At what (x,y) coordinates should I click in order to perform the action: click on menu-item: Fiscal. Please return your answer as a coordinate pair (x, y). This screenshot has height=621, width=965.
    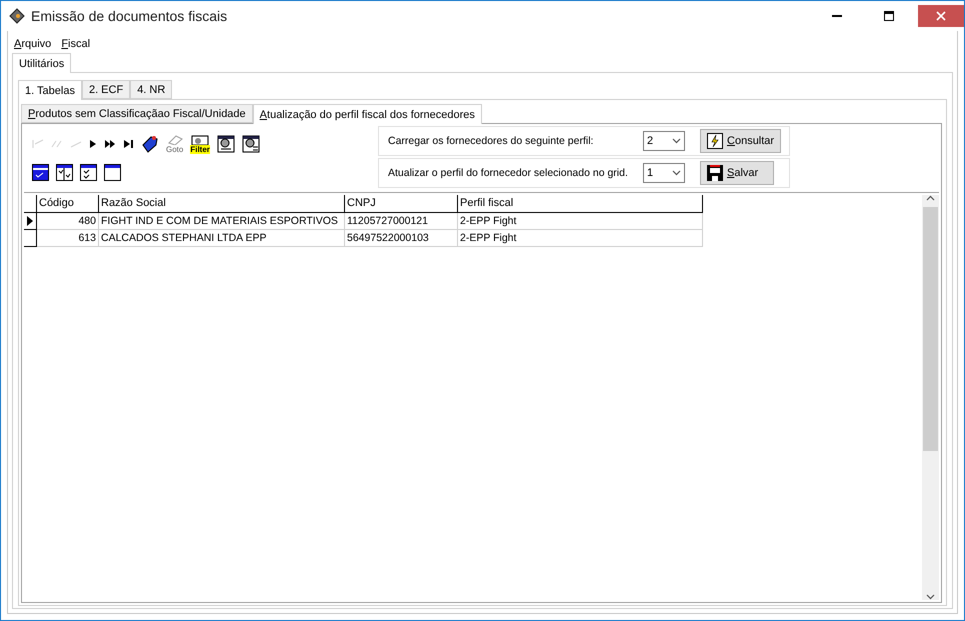
    Looking at the image, I should click on (75, 44).